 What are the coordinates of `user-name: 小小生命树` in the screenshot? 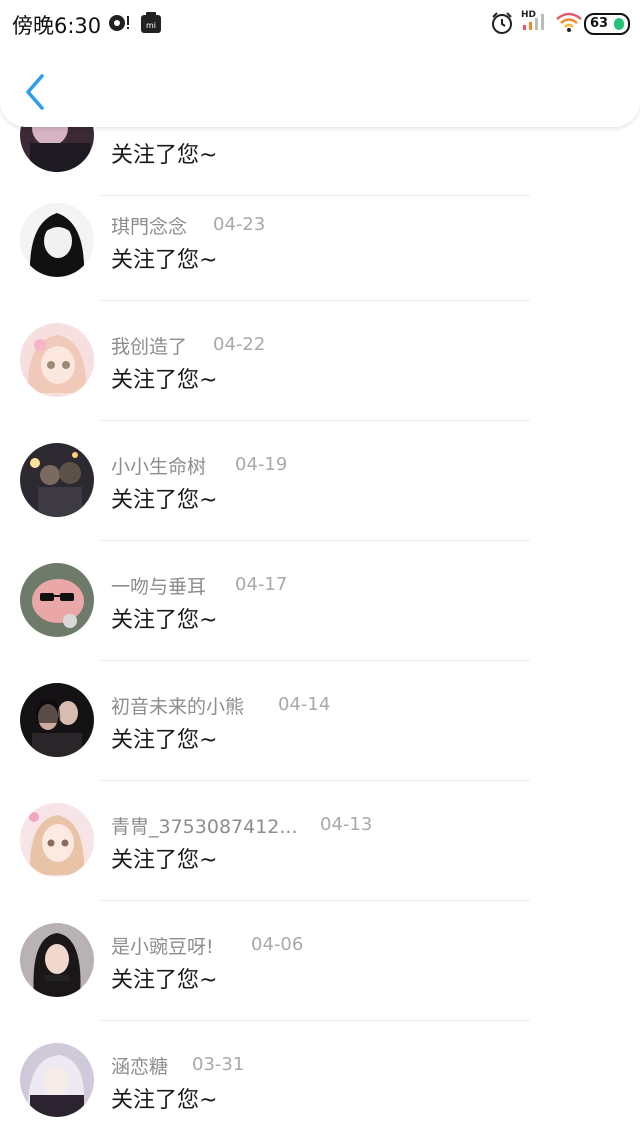 It's located at (158, 465).